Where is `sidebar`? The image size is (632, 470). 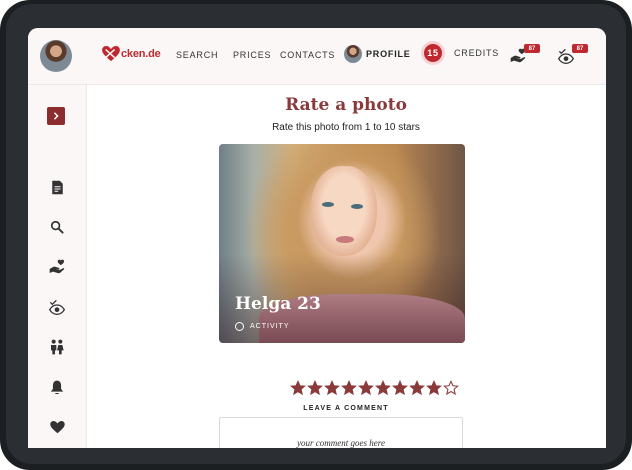 sidebar is located at coordinates (57, 266).